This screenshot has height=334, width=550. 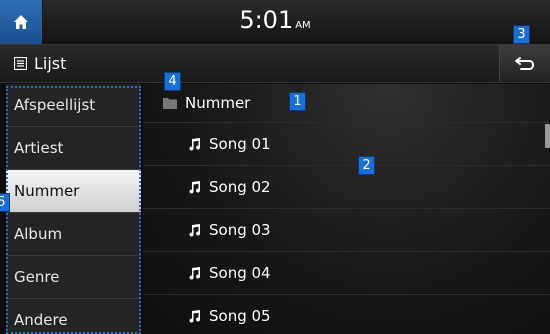 What do you see at coordinates (73, 105) in the screenshot?
I see `sidebar-item-afspeellijst: Afspeellijst` at bounding box center [73, 105].